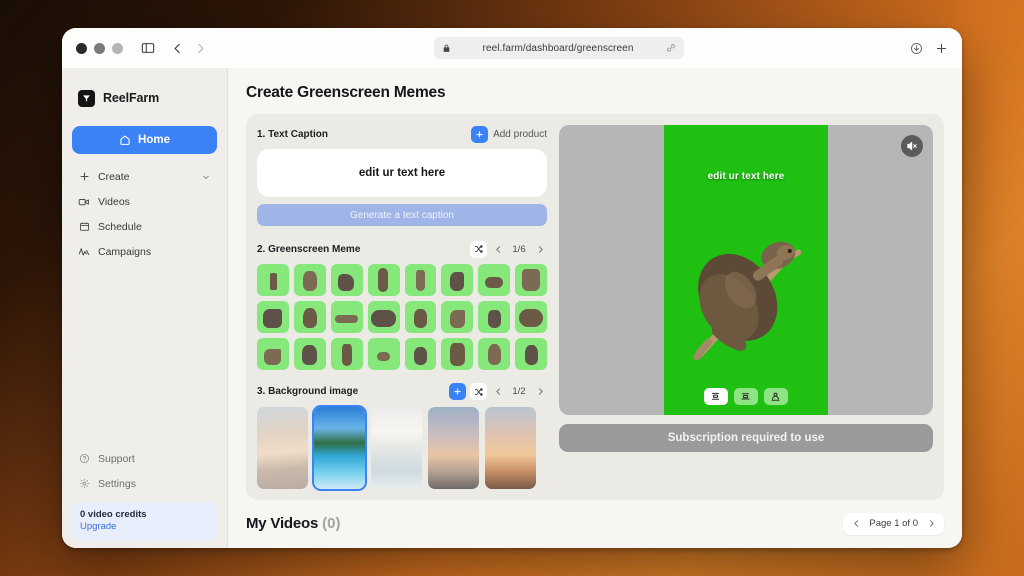 The image size is (1024, 576). I want to click on mute-toggle-button, so click(912, 146).